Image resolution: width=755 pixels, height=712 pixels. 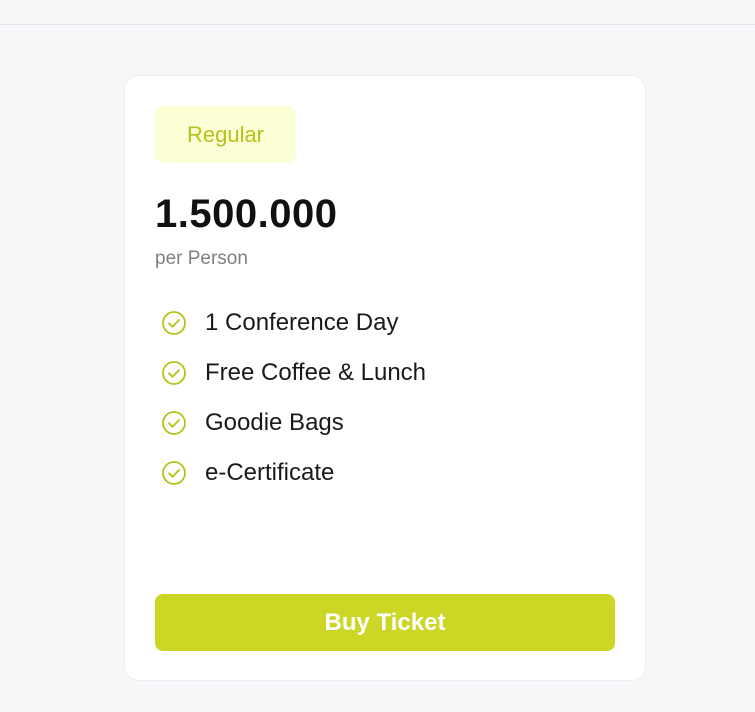 What do you see at coordinates (377, 12) in the screenshot?
I see `top-bar` at bounding box center [377, 12].